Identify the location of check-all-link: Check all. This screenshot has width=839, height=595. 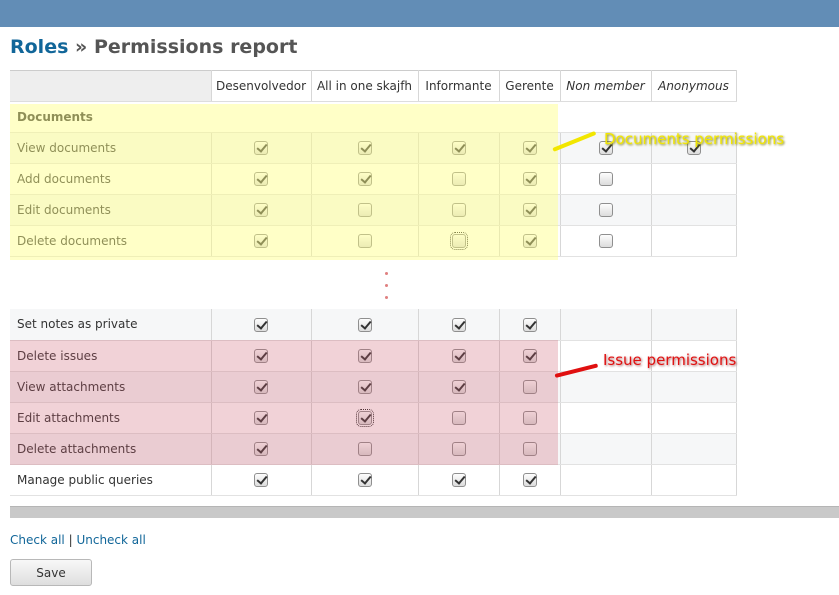
(37, 540).